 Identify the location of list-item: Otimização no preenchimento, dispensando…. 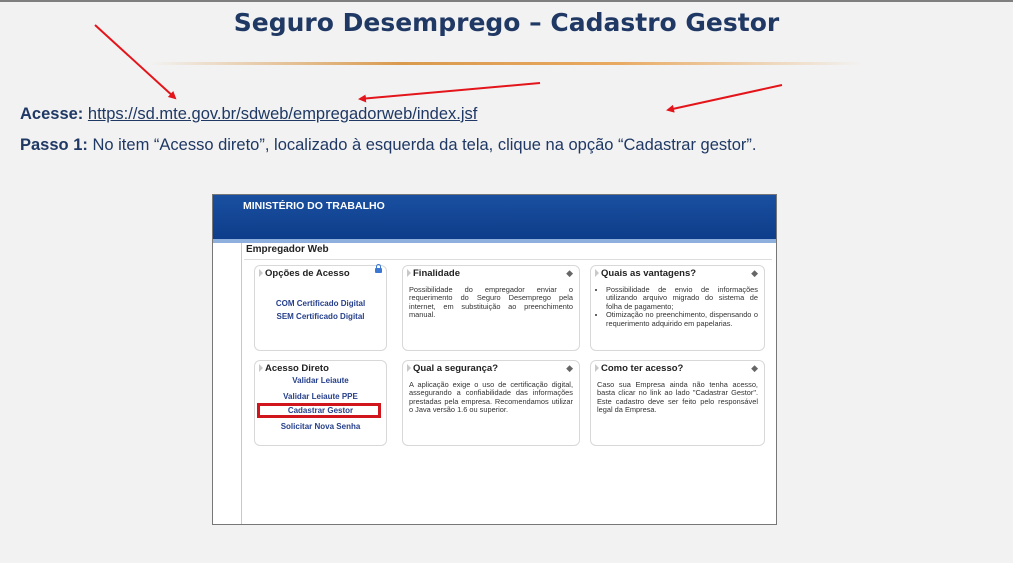
(682, 319).